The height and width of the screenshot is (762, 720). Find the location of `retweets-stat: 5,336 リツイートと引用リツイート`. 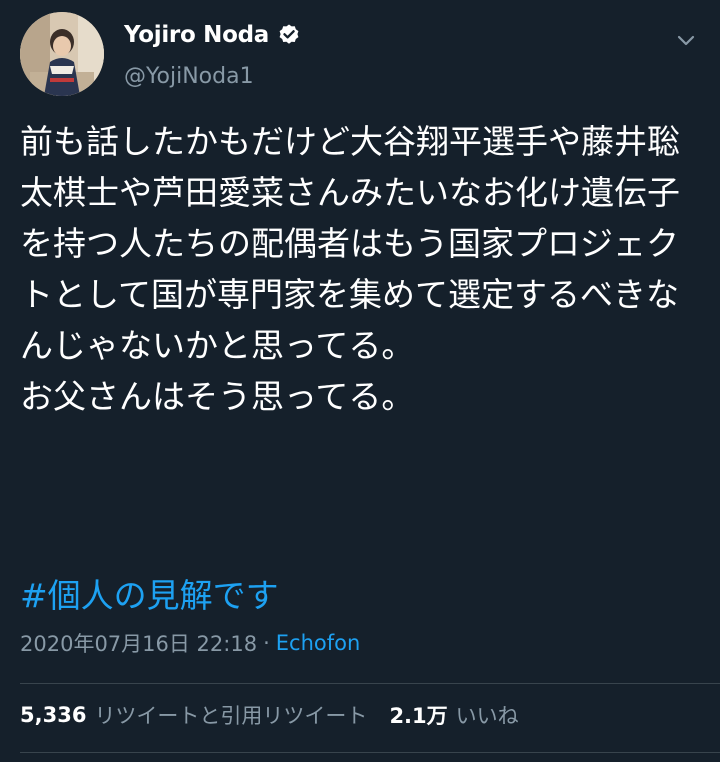

retweets-stat: 5,336 リツイートと引用リツイート is located at coordinates (193, 715).